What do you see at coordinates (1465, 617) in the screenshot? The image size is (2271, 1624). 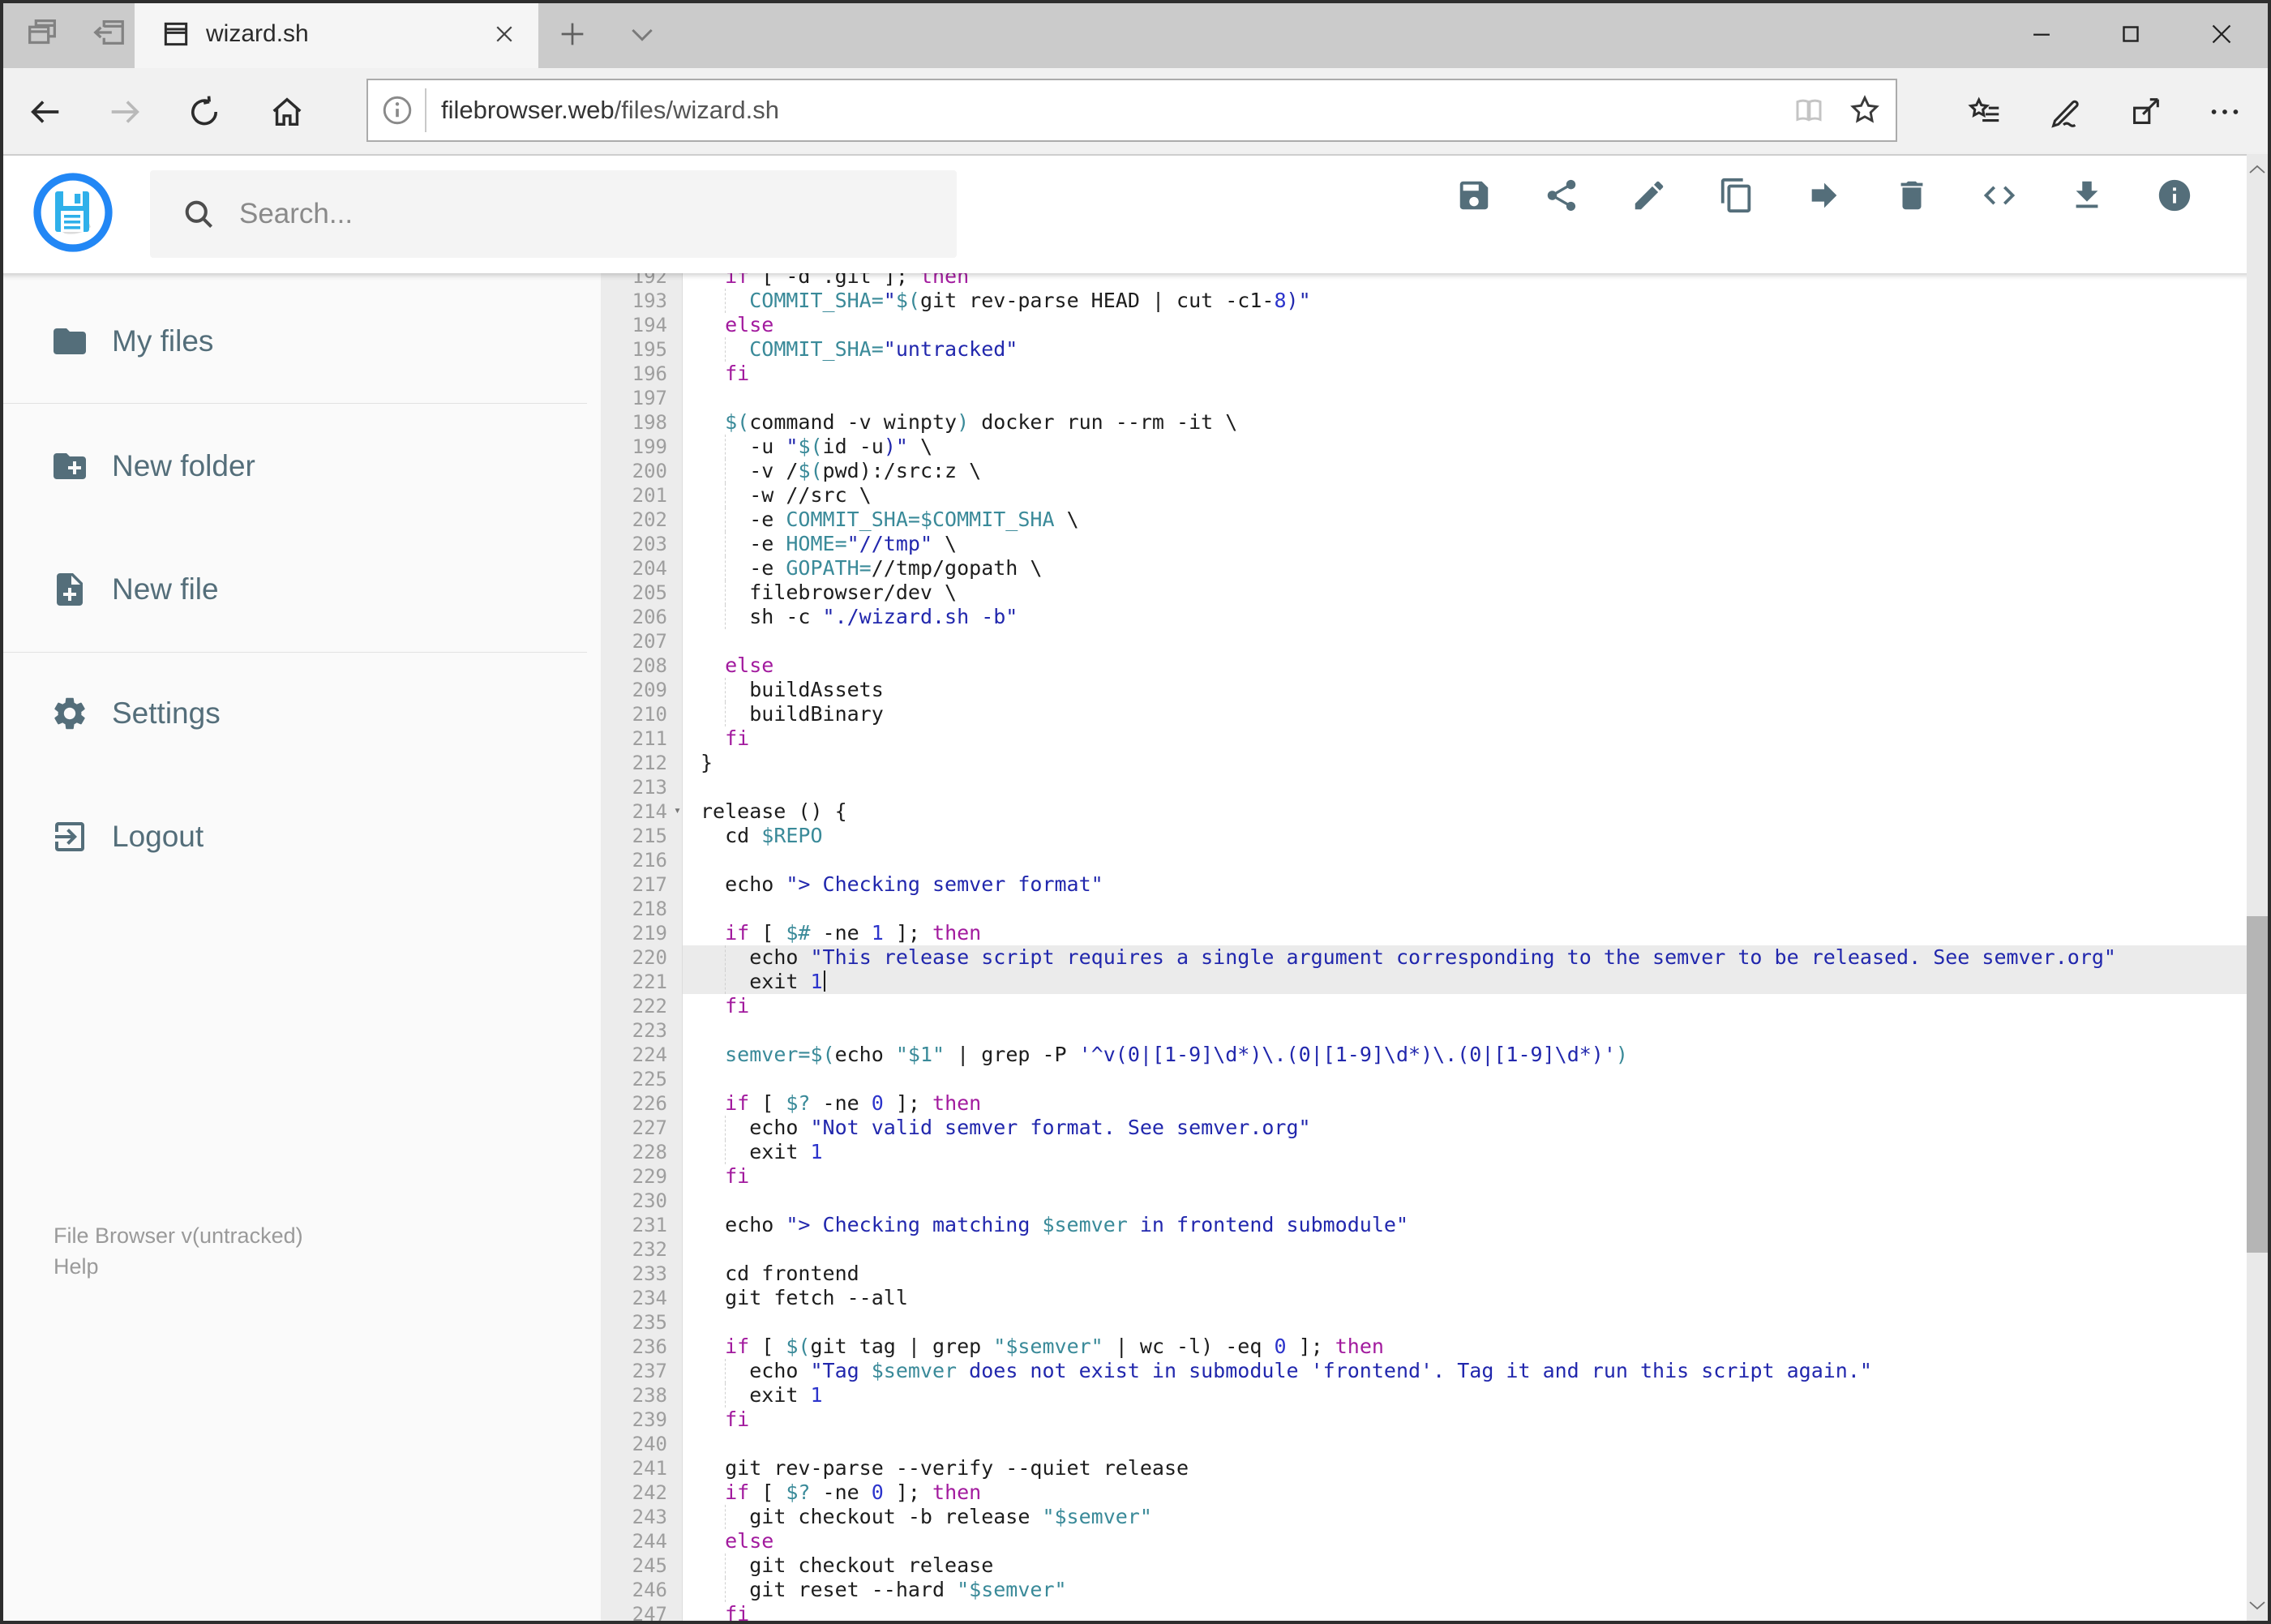 I see `code-line-text: sh -c "./wizard.sh -b"` at bounding box center [1465, 617].